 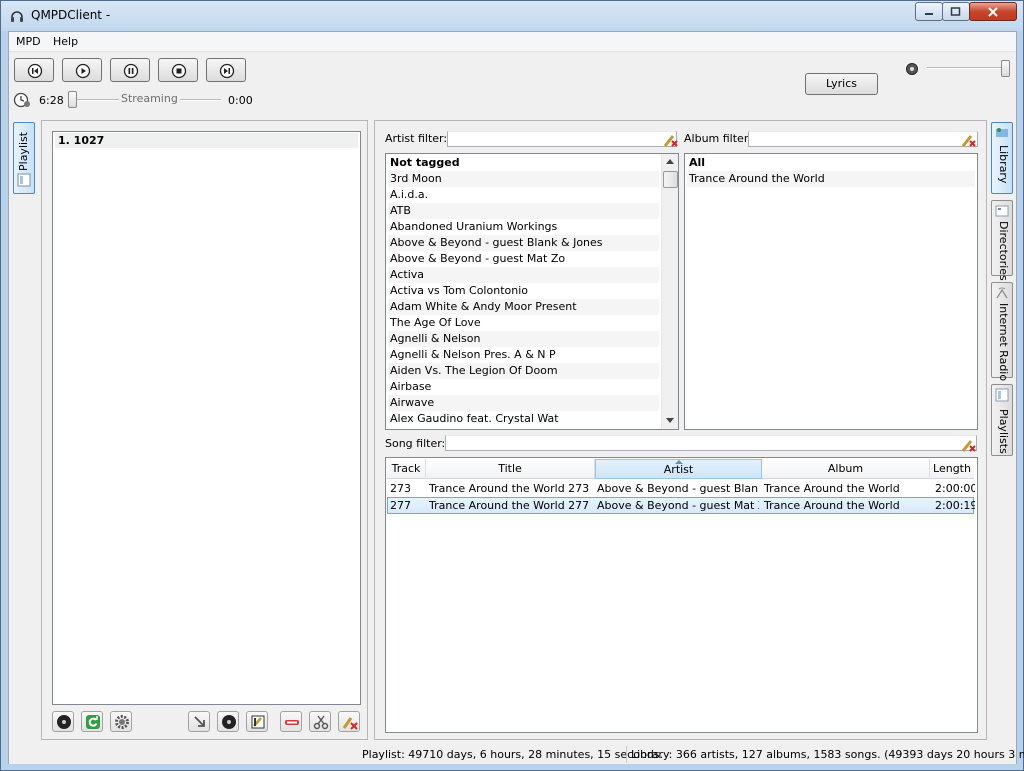 What do you see at coordinates (1002, 132) in the screenshot?
I see `library-tab-icon` at bounding box center [1002, 132].